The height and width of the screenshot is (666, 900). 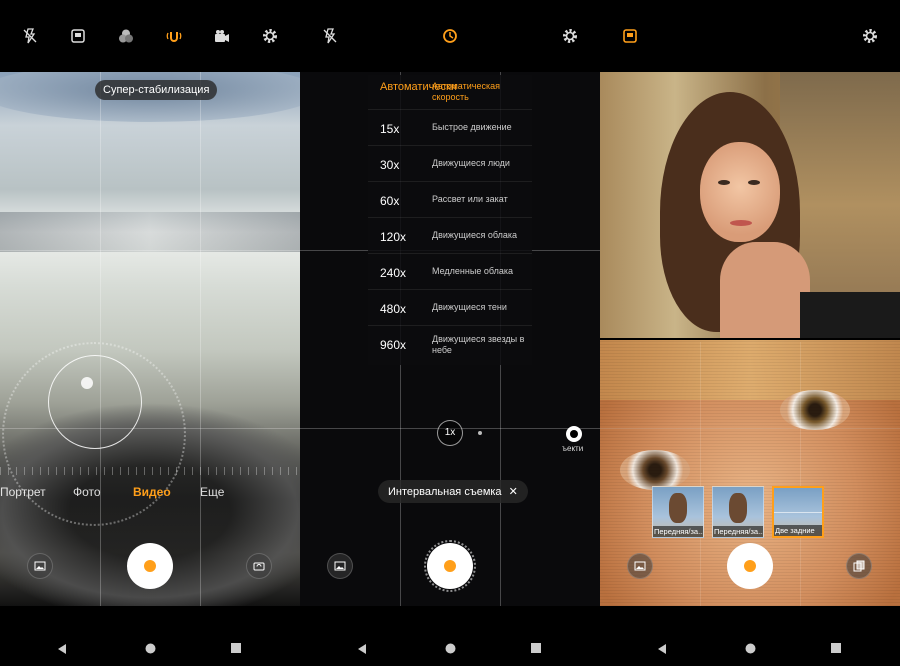 I want to click on dual-view-icon, so click(x=630, y=36).